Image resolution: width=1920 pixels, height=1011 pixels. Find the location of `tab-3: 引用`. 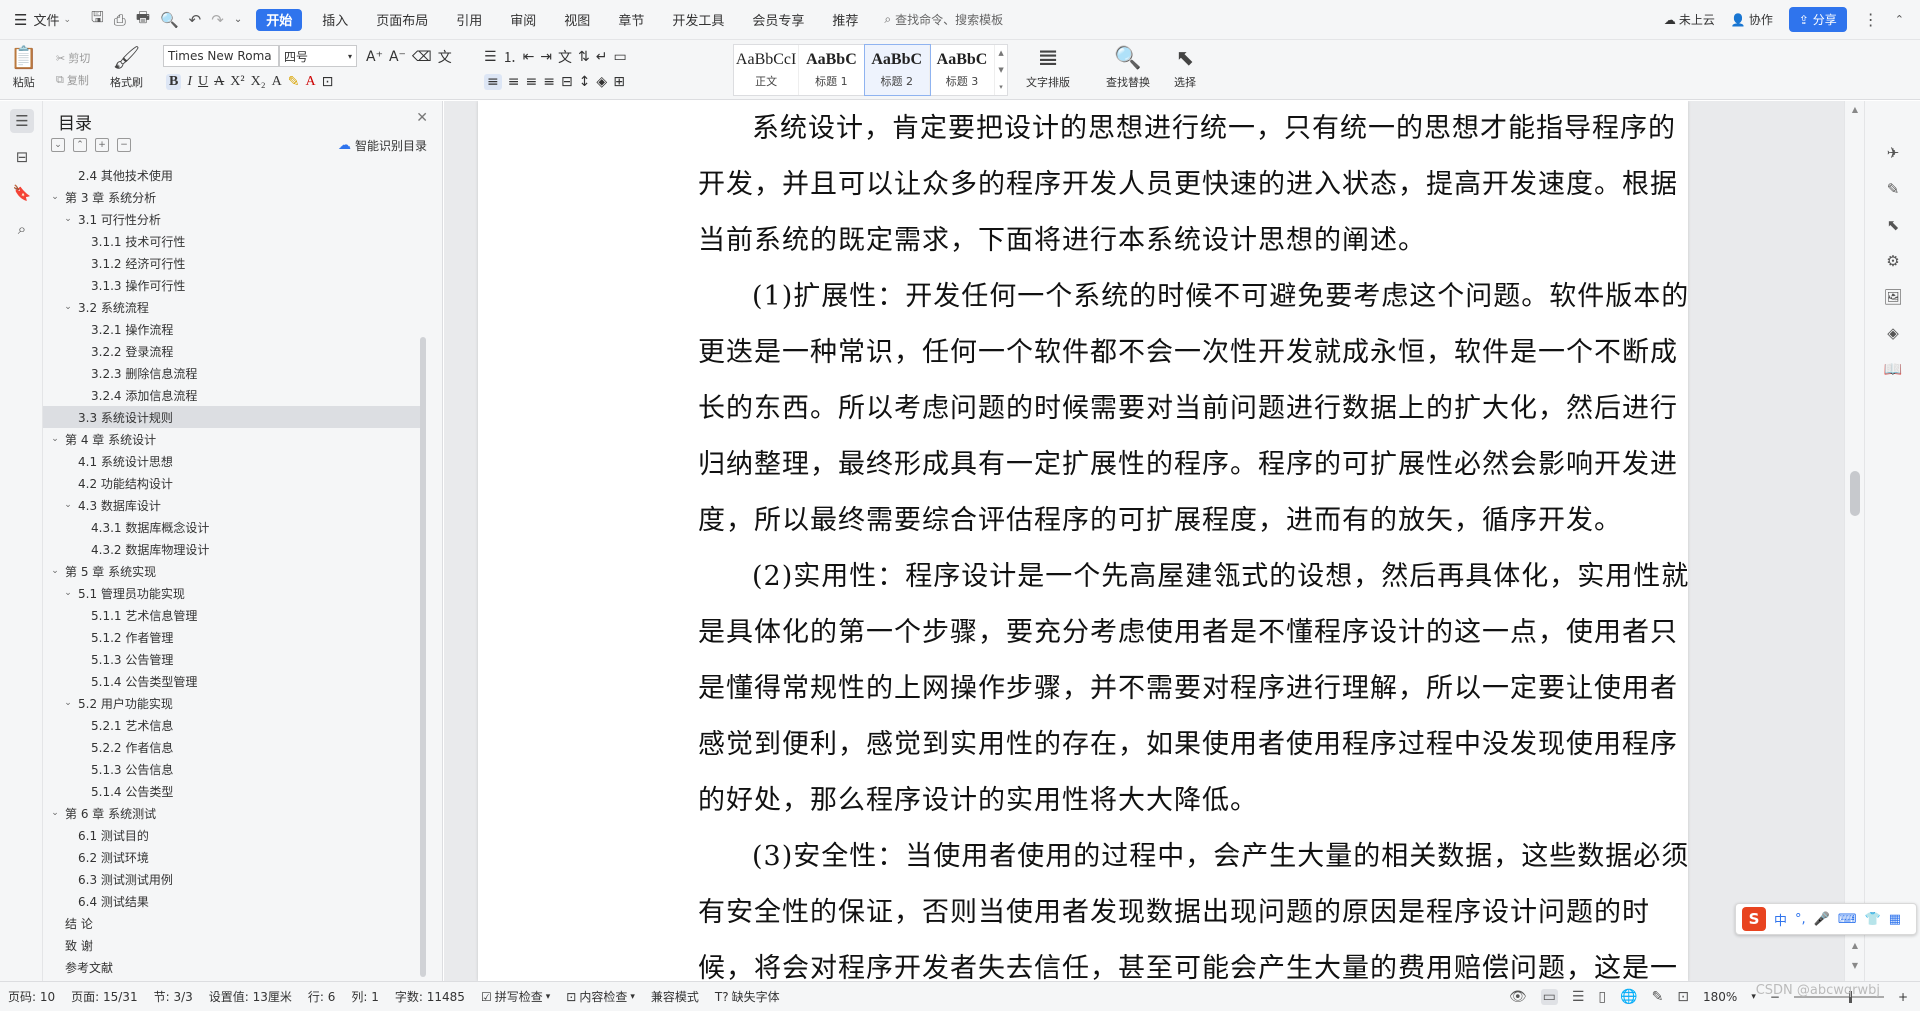

tab-3: 引用 is located at coordinates (469, 20).